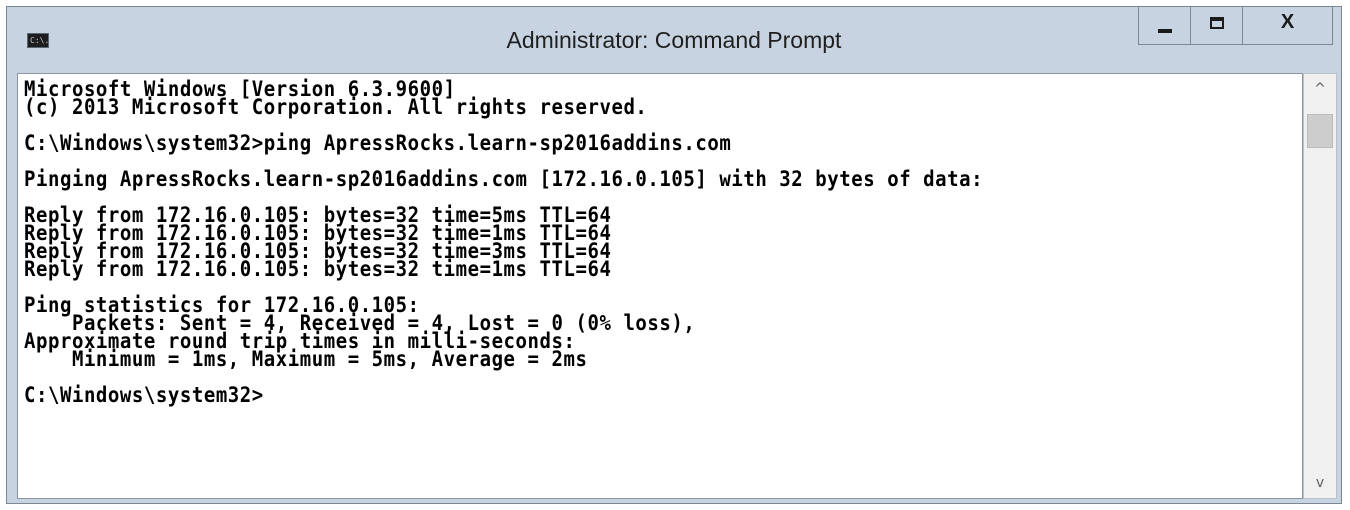  I want to click on scroll-up-arrow-icon: ^, so click(1320, 89).